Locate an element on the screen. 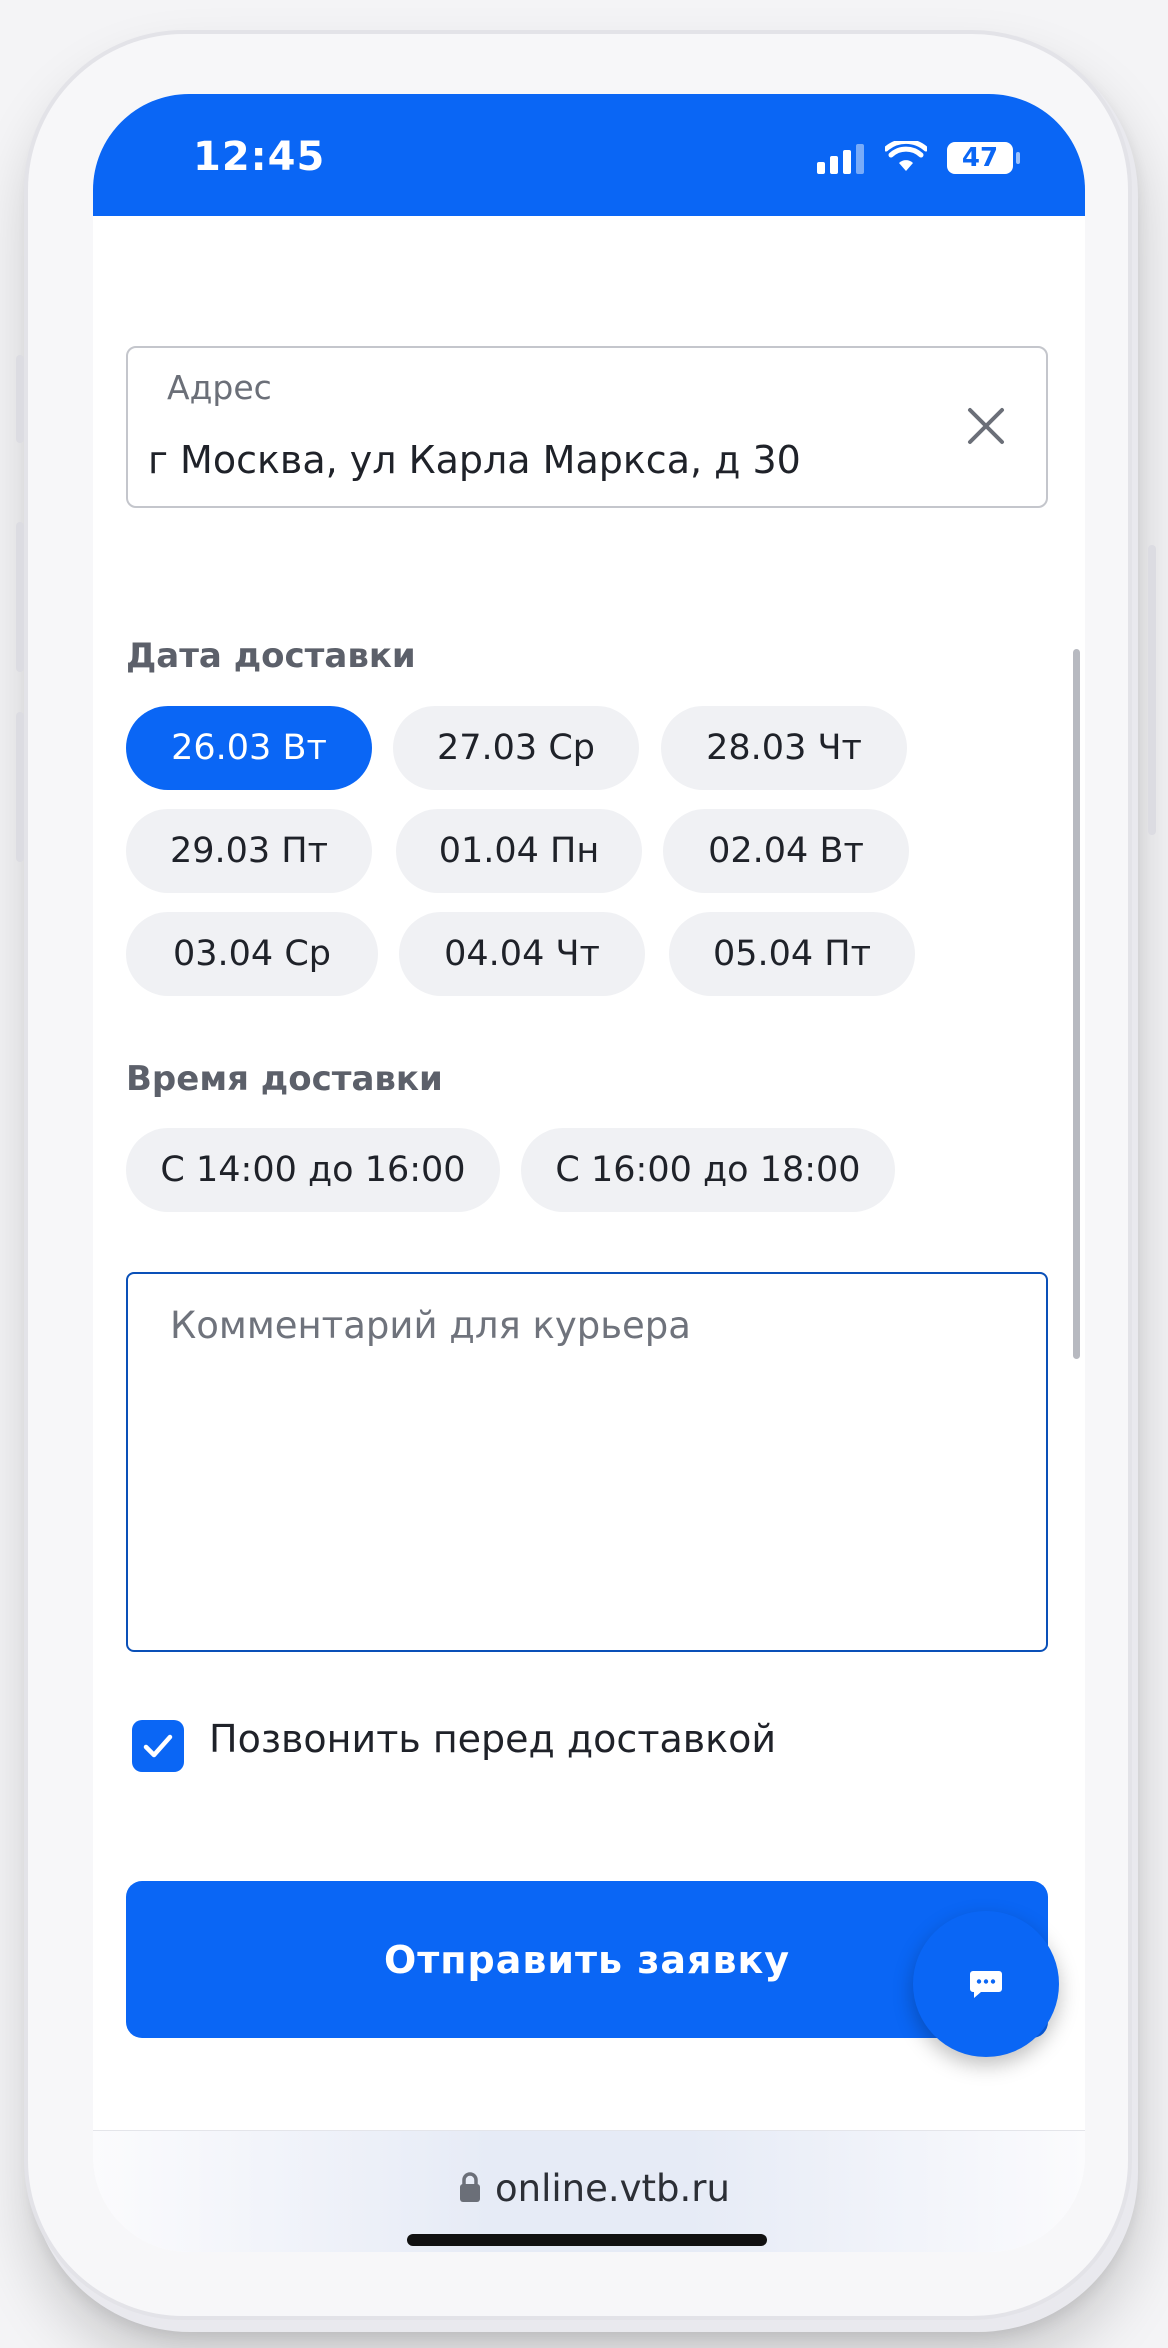 This screenshot has width=1168, height=2348. checkmark-icon is located at coordinates (158, 1746).